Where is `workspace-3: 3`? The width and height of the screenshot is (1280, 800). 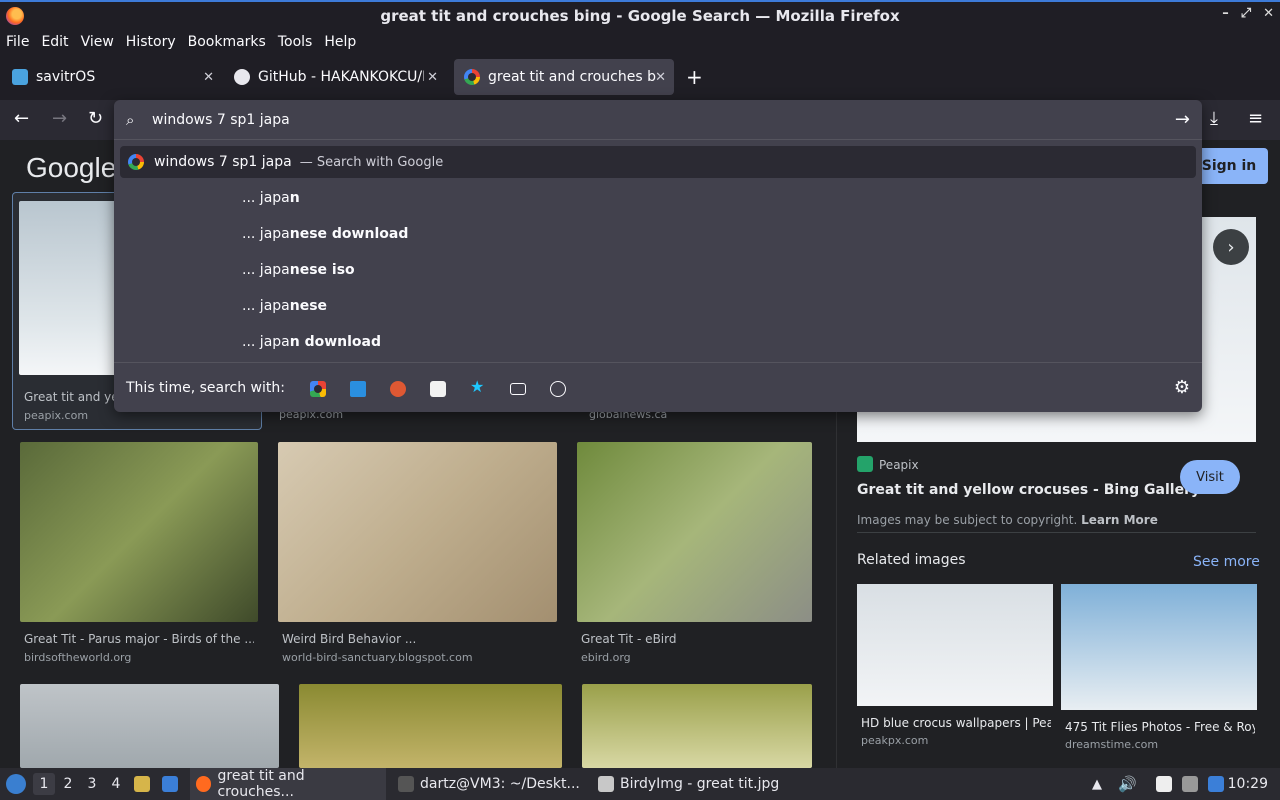
workspace-3: 3 is located at coordinates (92, 784).